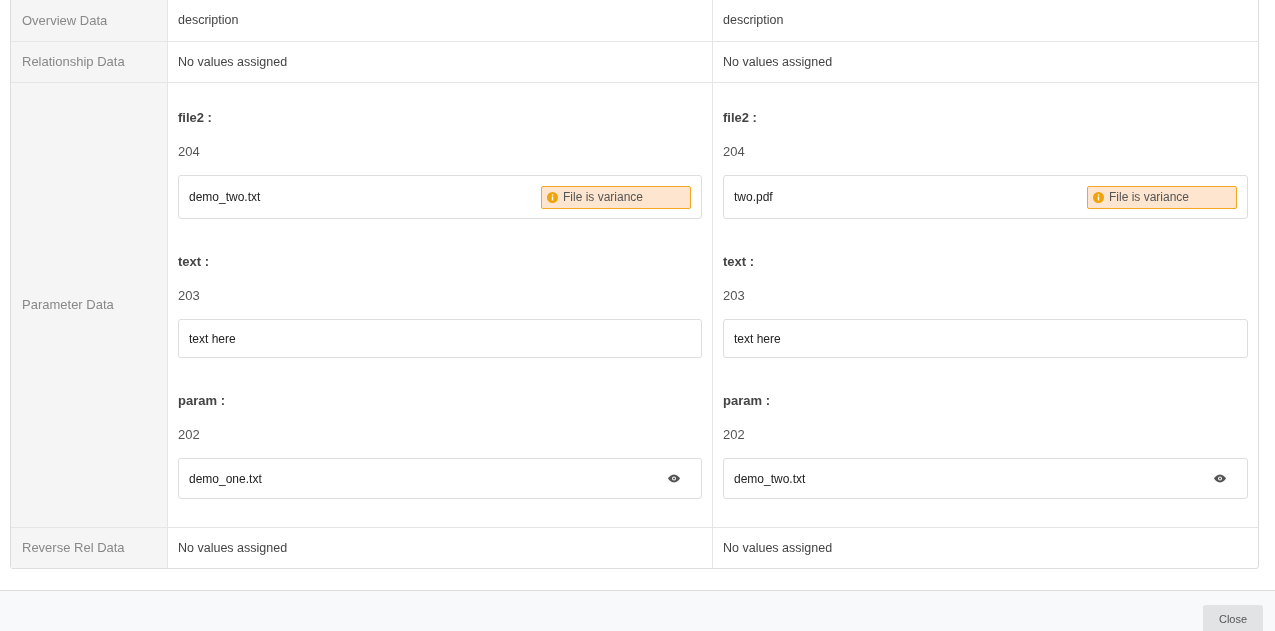 The height and width of the screenshot is (631, 1275). What do you see at coordinates (89, 547) in the screenshot?
I see `row-label-cell: Reverse Rel Data` at bounding box center [89, 547].